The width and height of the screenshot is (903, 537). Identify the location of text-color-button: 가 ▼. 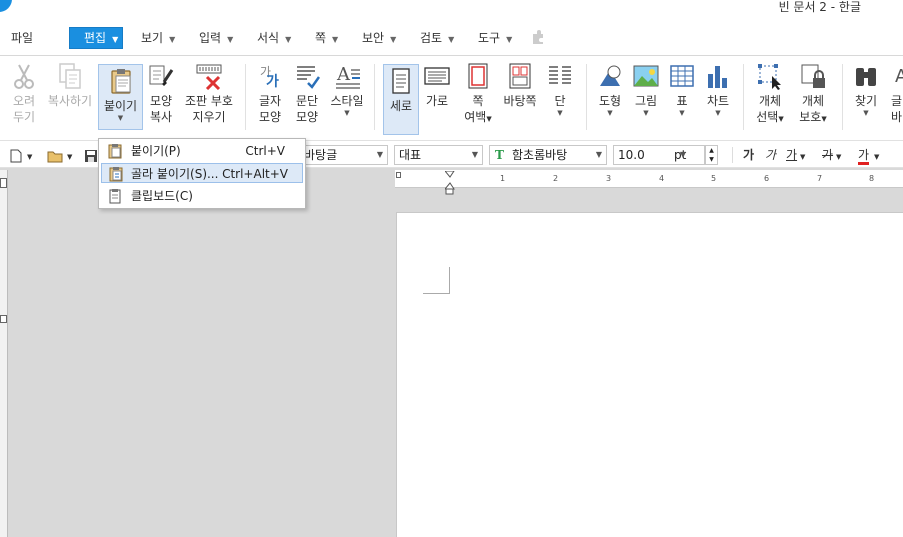
(868, 155).